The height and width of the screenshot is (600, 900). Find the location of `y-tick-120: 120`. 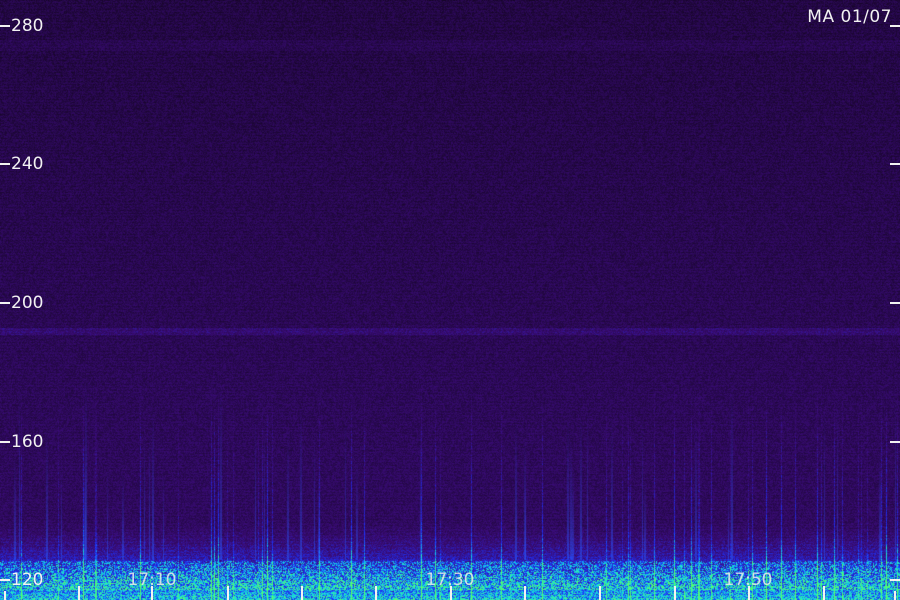

y-tick-120: 120 is located at coordinates (21, 580).